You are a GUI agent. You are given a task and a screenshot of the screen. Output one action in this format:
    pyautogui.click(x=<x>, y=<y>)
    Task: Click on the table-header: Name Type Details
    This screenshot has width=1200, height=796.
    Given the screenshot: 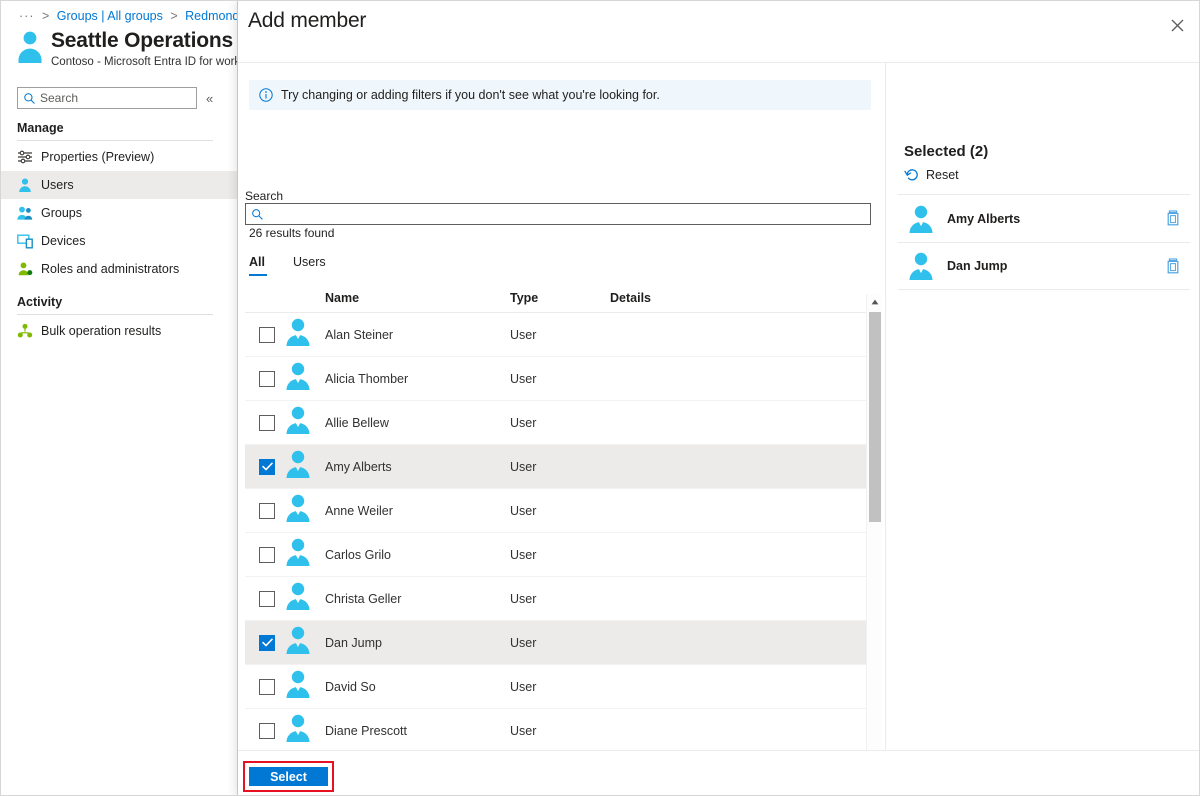 What is the action you would take?
    pyautogui.click(x=562, y=298)
    